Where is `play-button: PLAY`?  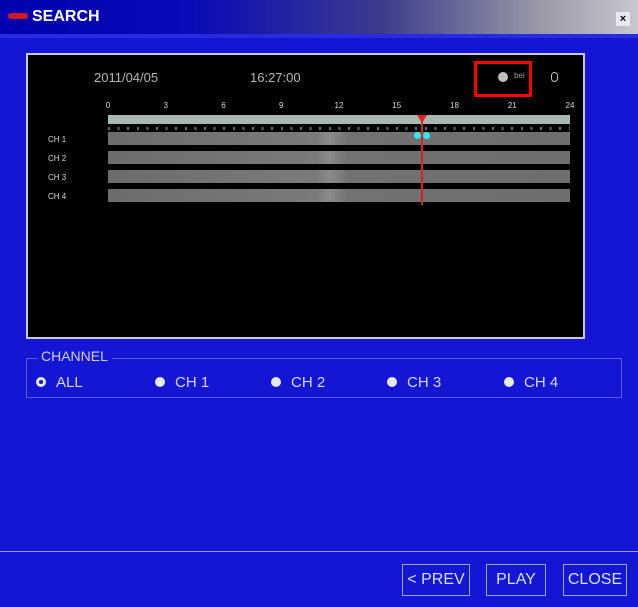
play-button: PLAY is located at coordinates (516, 580).